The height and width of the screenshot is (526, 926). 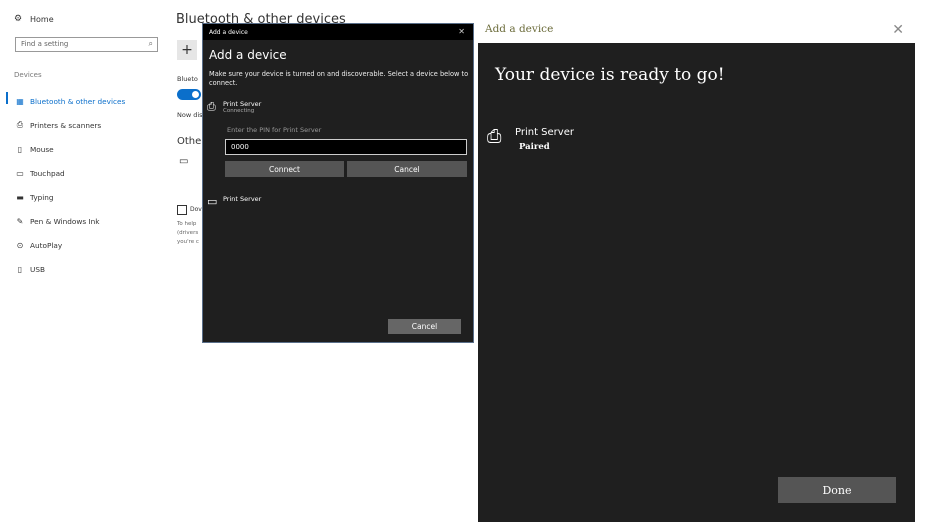 What do you see at coordinates (189, 94) in the screenshot?
I see `bluetooth-toggle` at bounding box center [189, 94].